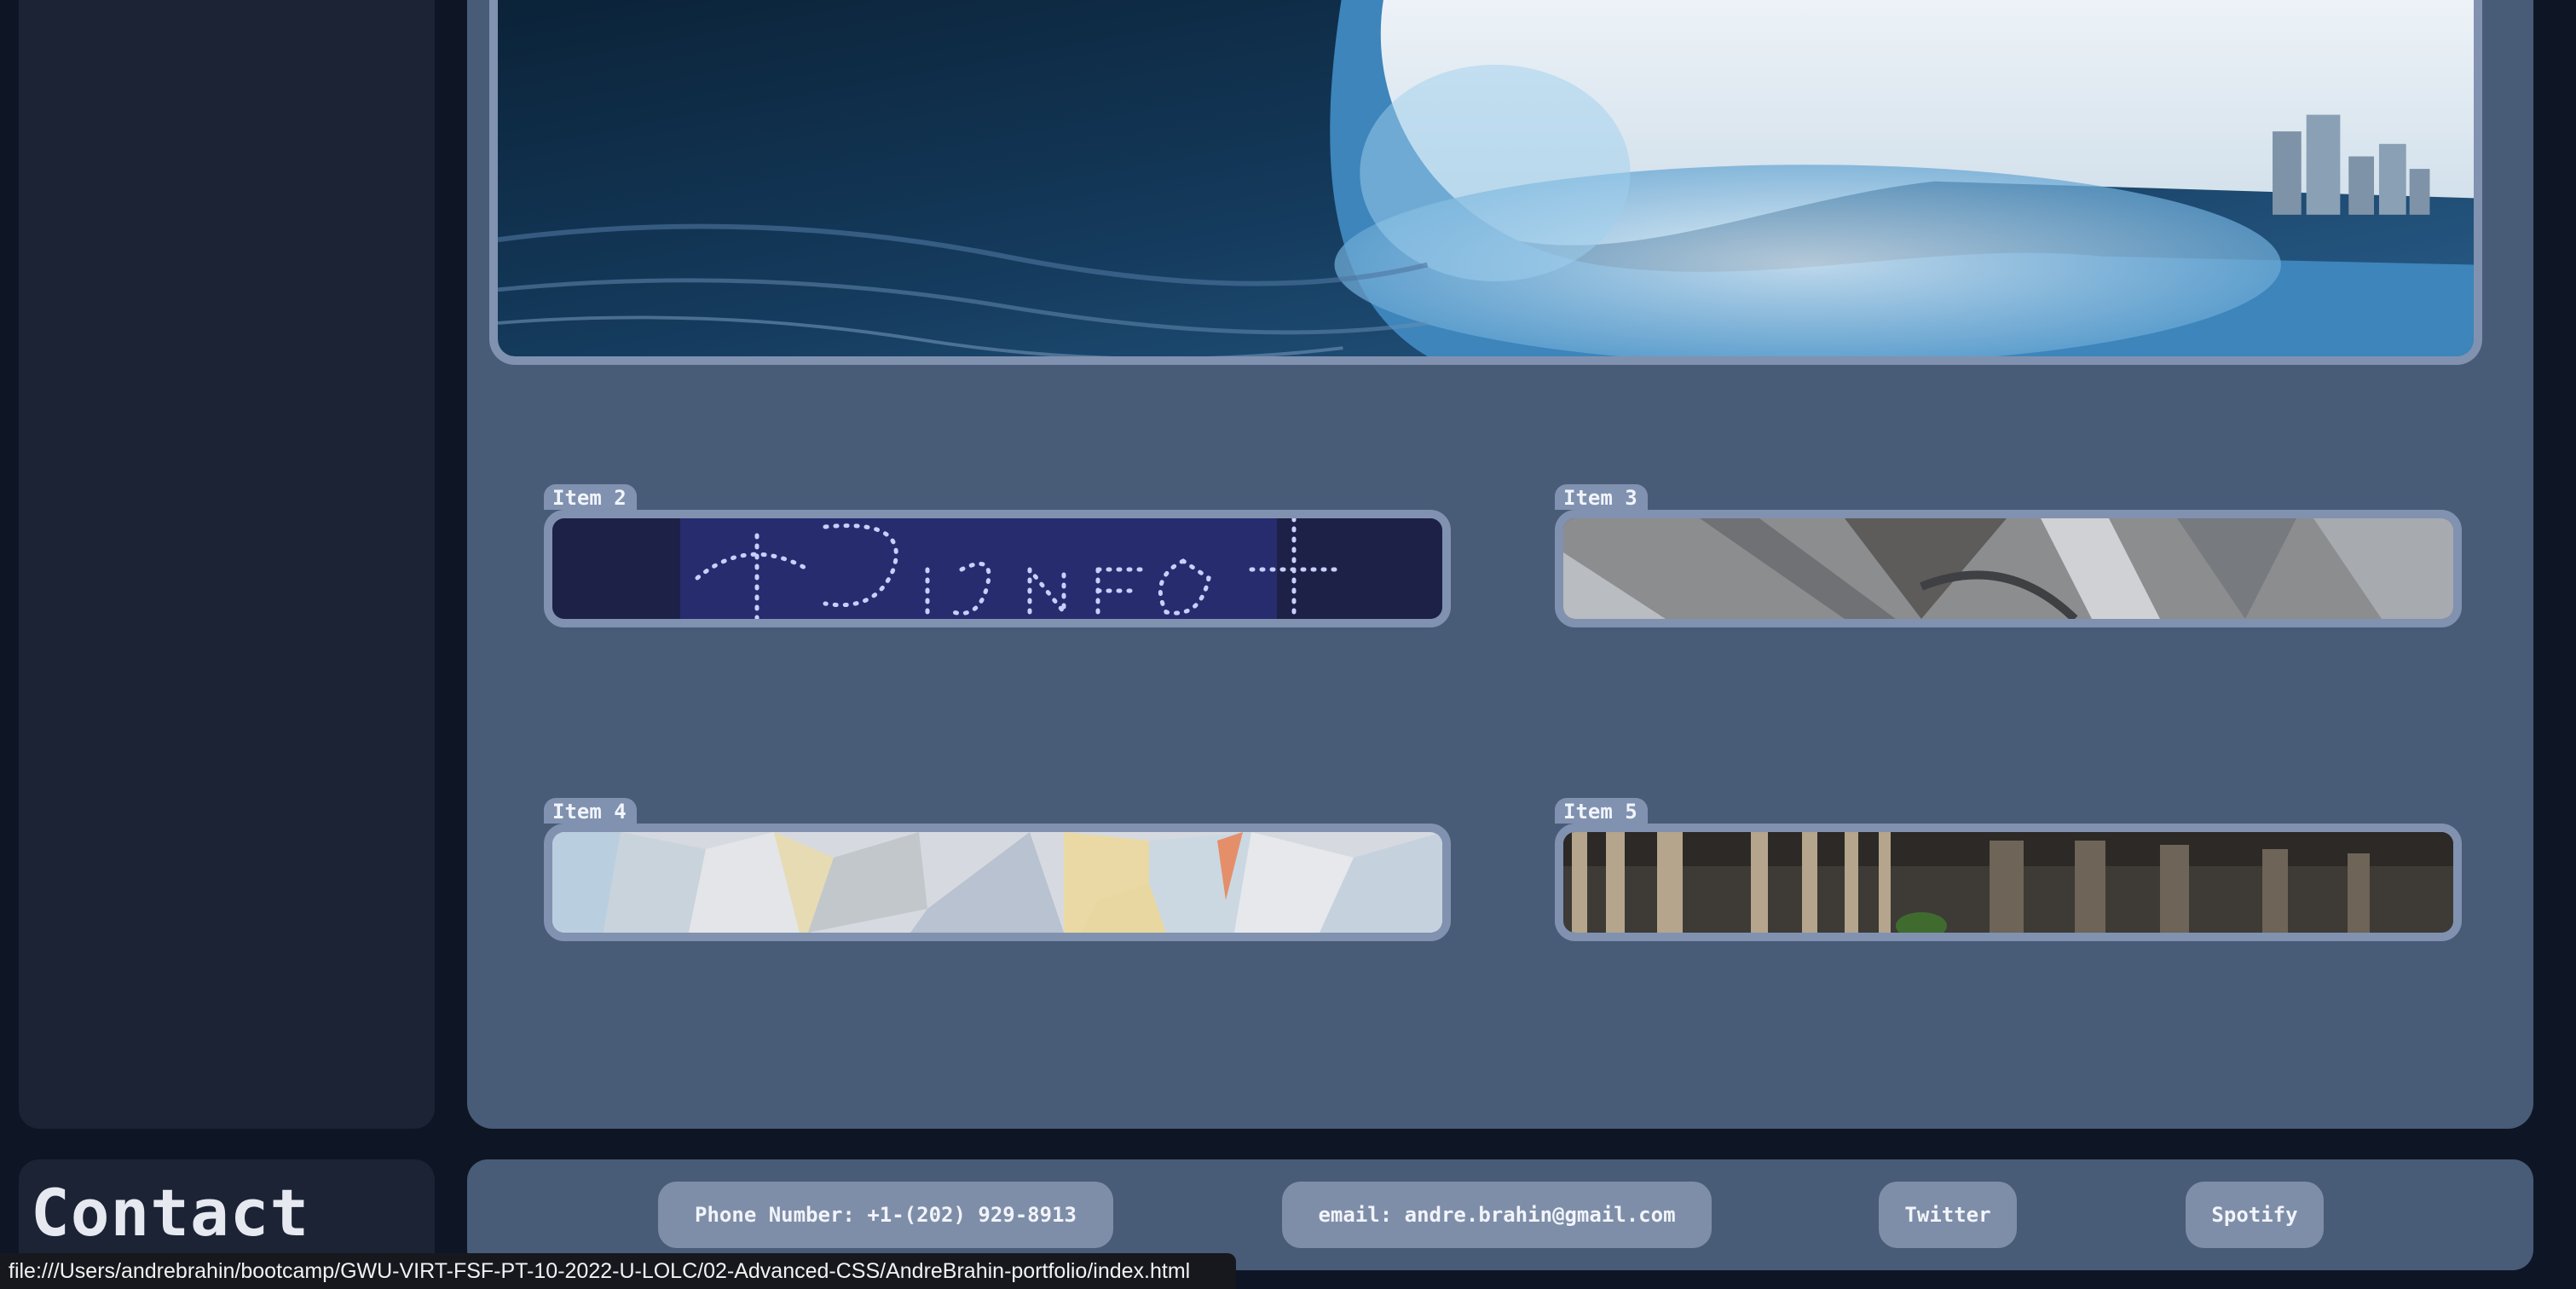  What do you see at coordinates (1948, 1215) in the screenshot?
I see `twitter-link: Twitter` at bounding box center [1948, 1215].